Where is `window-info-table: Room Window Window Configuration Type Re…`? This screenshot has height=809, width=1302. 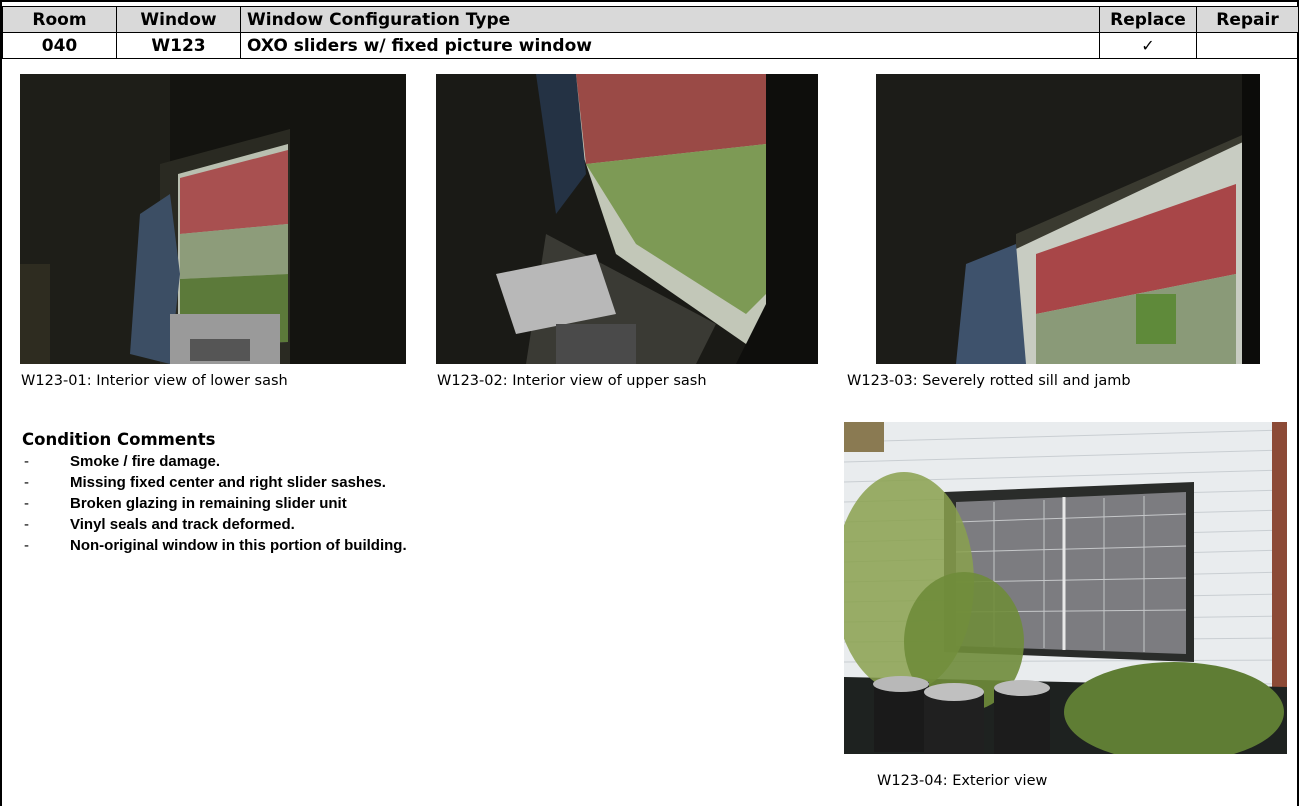 window-info-table: Room Window Window Configuration Type Re… is located at coordinates (650, 32).